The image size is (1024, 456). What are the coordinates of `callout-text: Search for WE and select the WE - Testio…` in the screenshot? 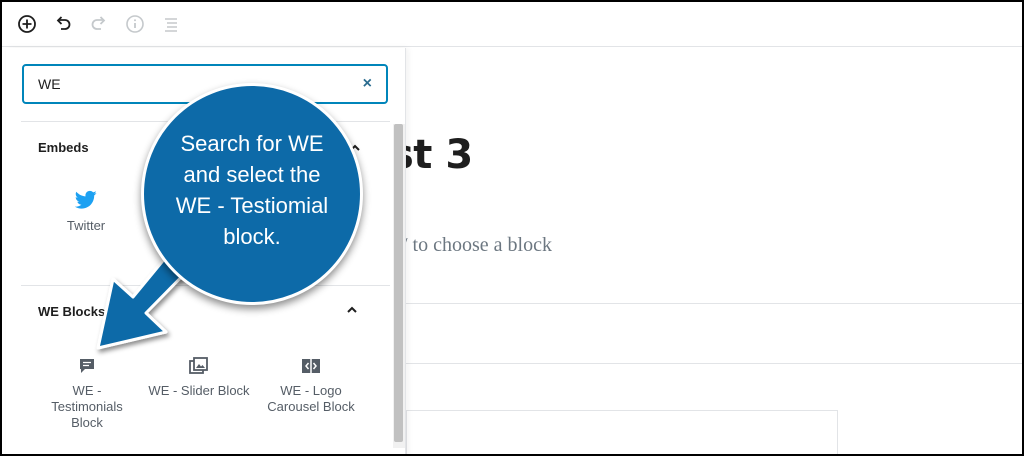 It's located at (252, 190).